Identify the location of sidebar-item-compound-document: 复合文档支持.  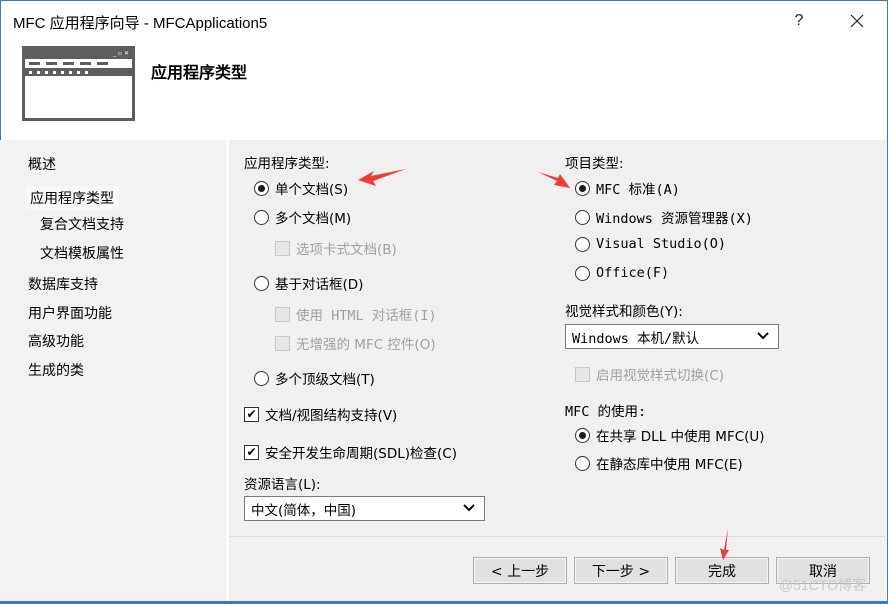
(82, 224).